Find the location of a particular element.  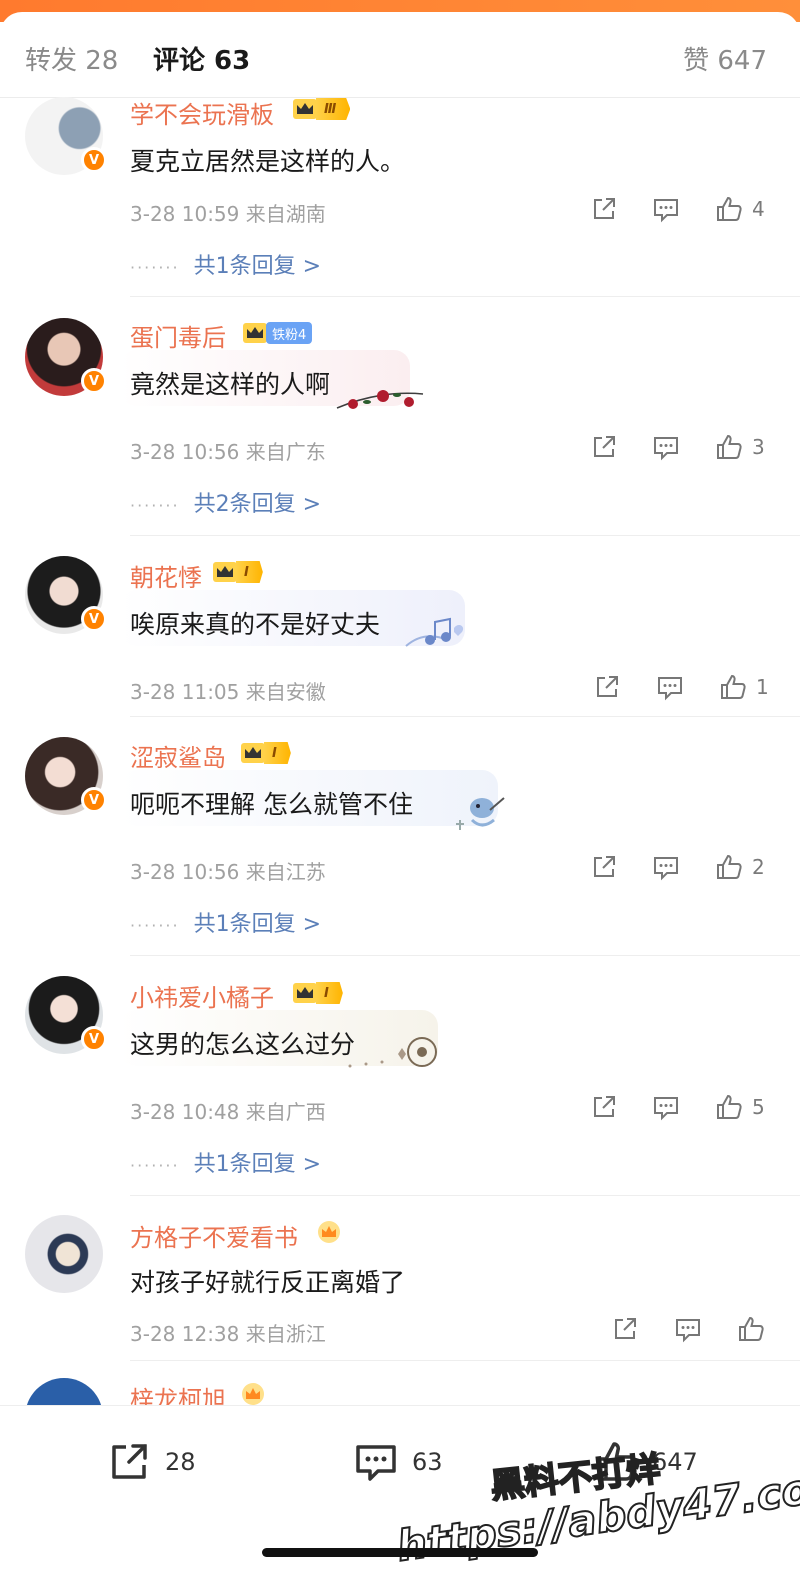

like-count: 647 is located at coordinates (675, 1462).